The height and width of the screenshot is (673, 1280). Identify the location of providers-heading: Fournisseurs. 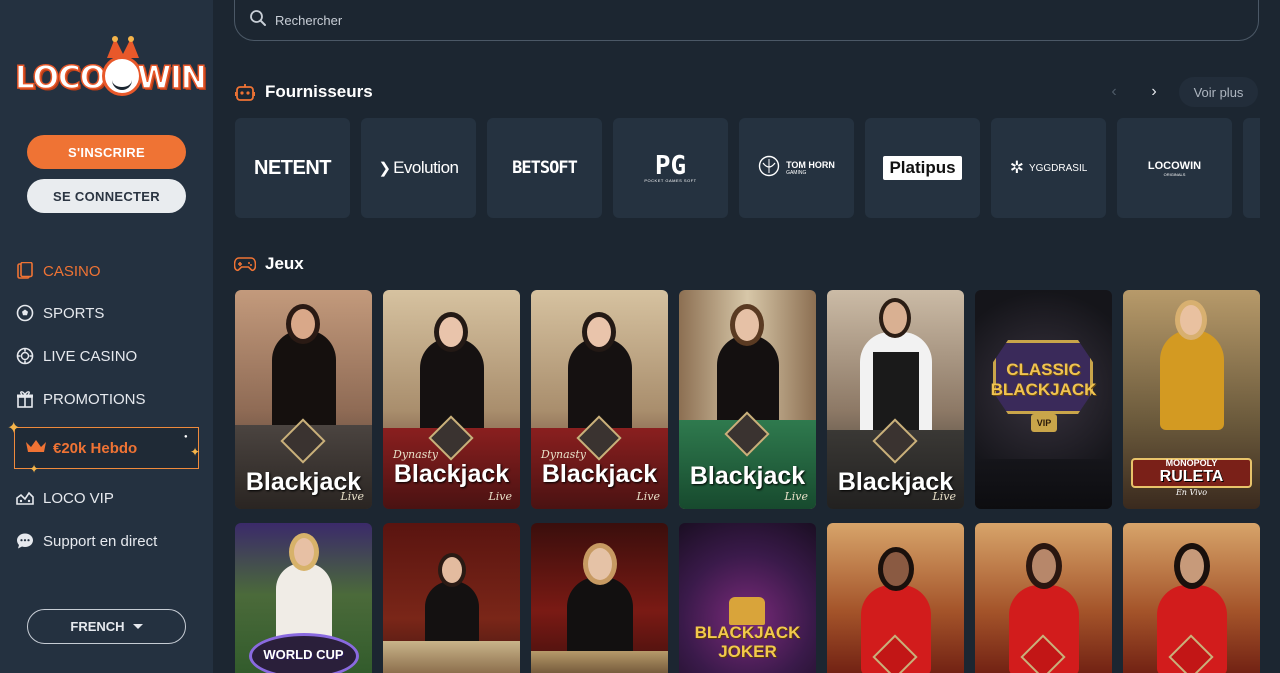
(303, 92).